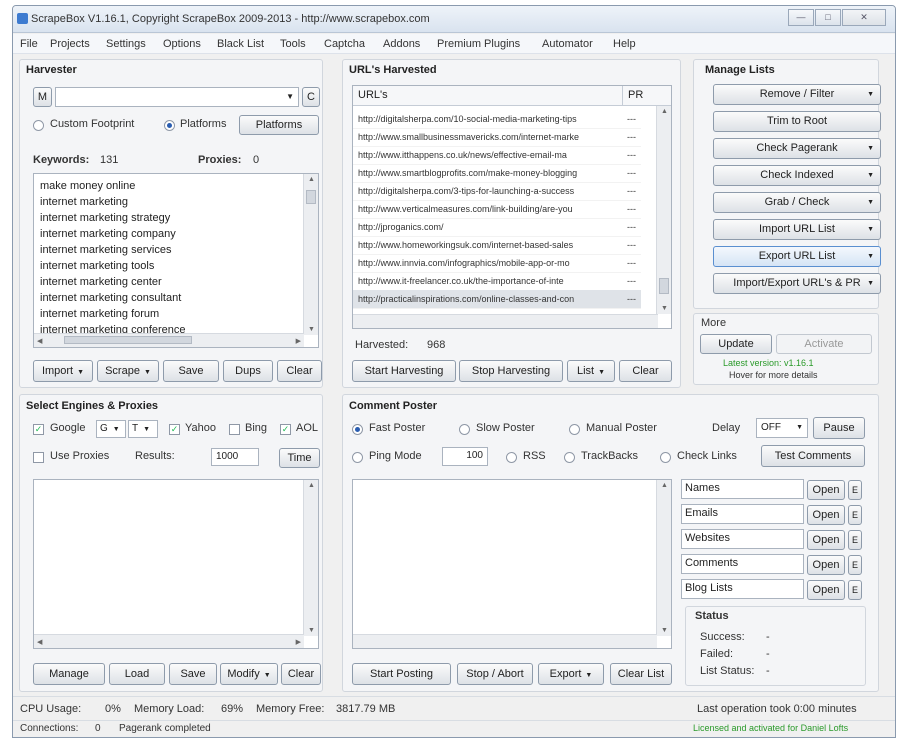 This screenshot has width=899, height=742. Describe the element at coordinates (574, 429) in the screenshot. I see `manual-poster-radio` at that location.